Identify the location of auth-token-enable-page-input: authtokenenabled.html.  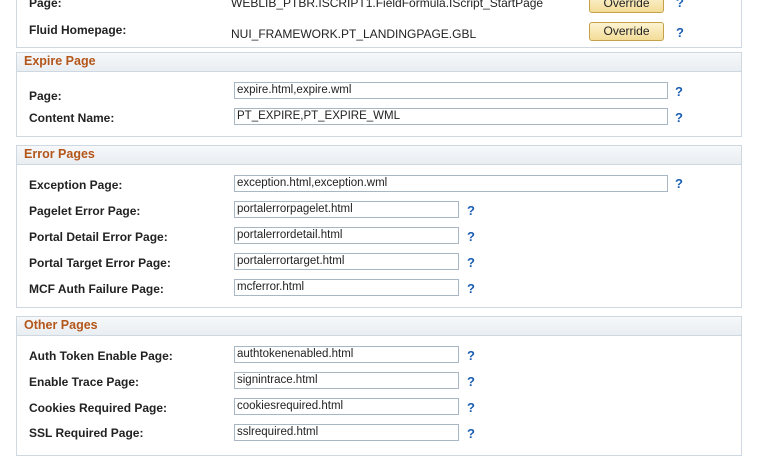
(346, 354).